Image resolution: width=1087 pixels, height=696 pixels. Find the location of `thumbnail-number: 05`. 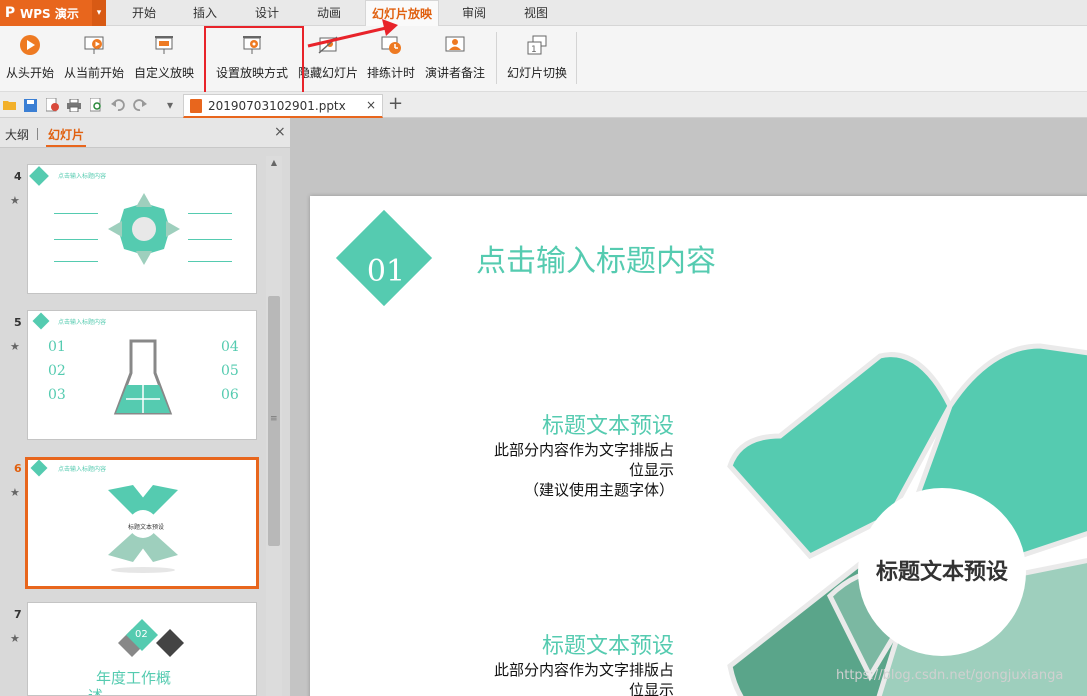

thumbnail-number: 05 is located at coordinates (230, 371).